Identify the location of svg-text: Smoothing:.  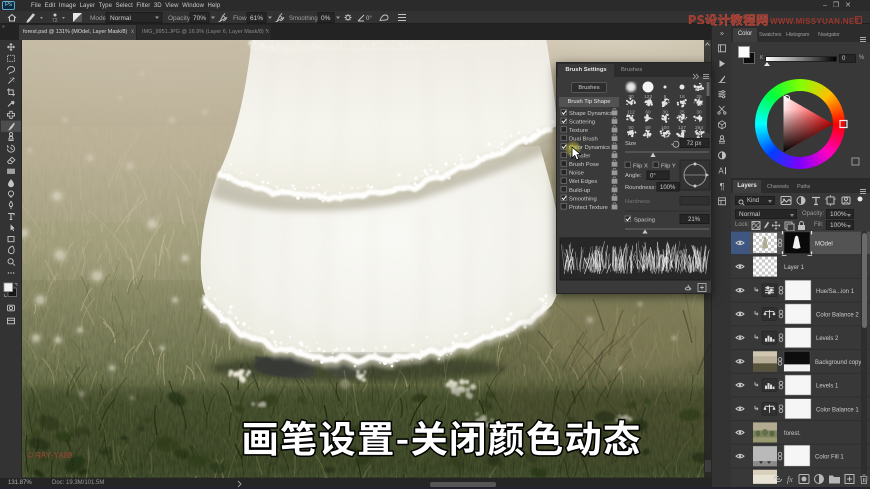
(304, 19).